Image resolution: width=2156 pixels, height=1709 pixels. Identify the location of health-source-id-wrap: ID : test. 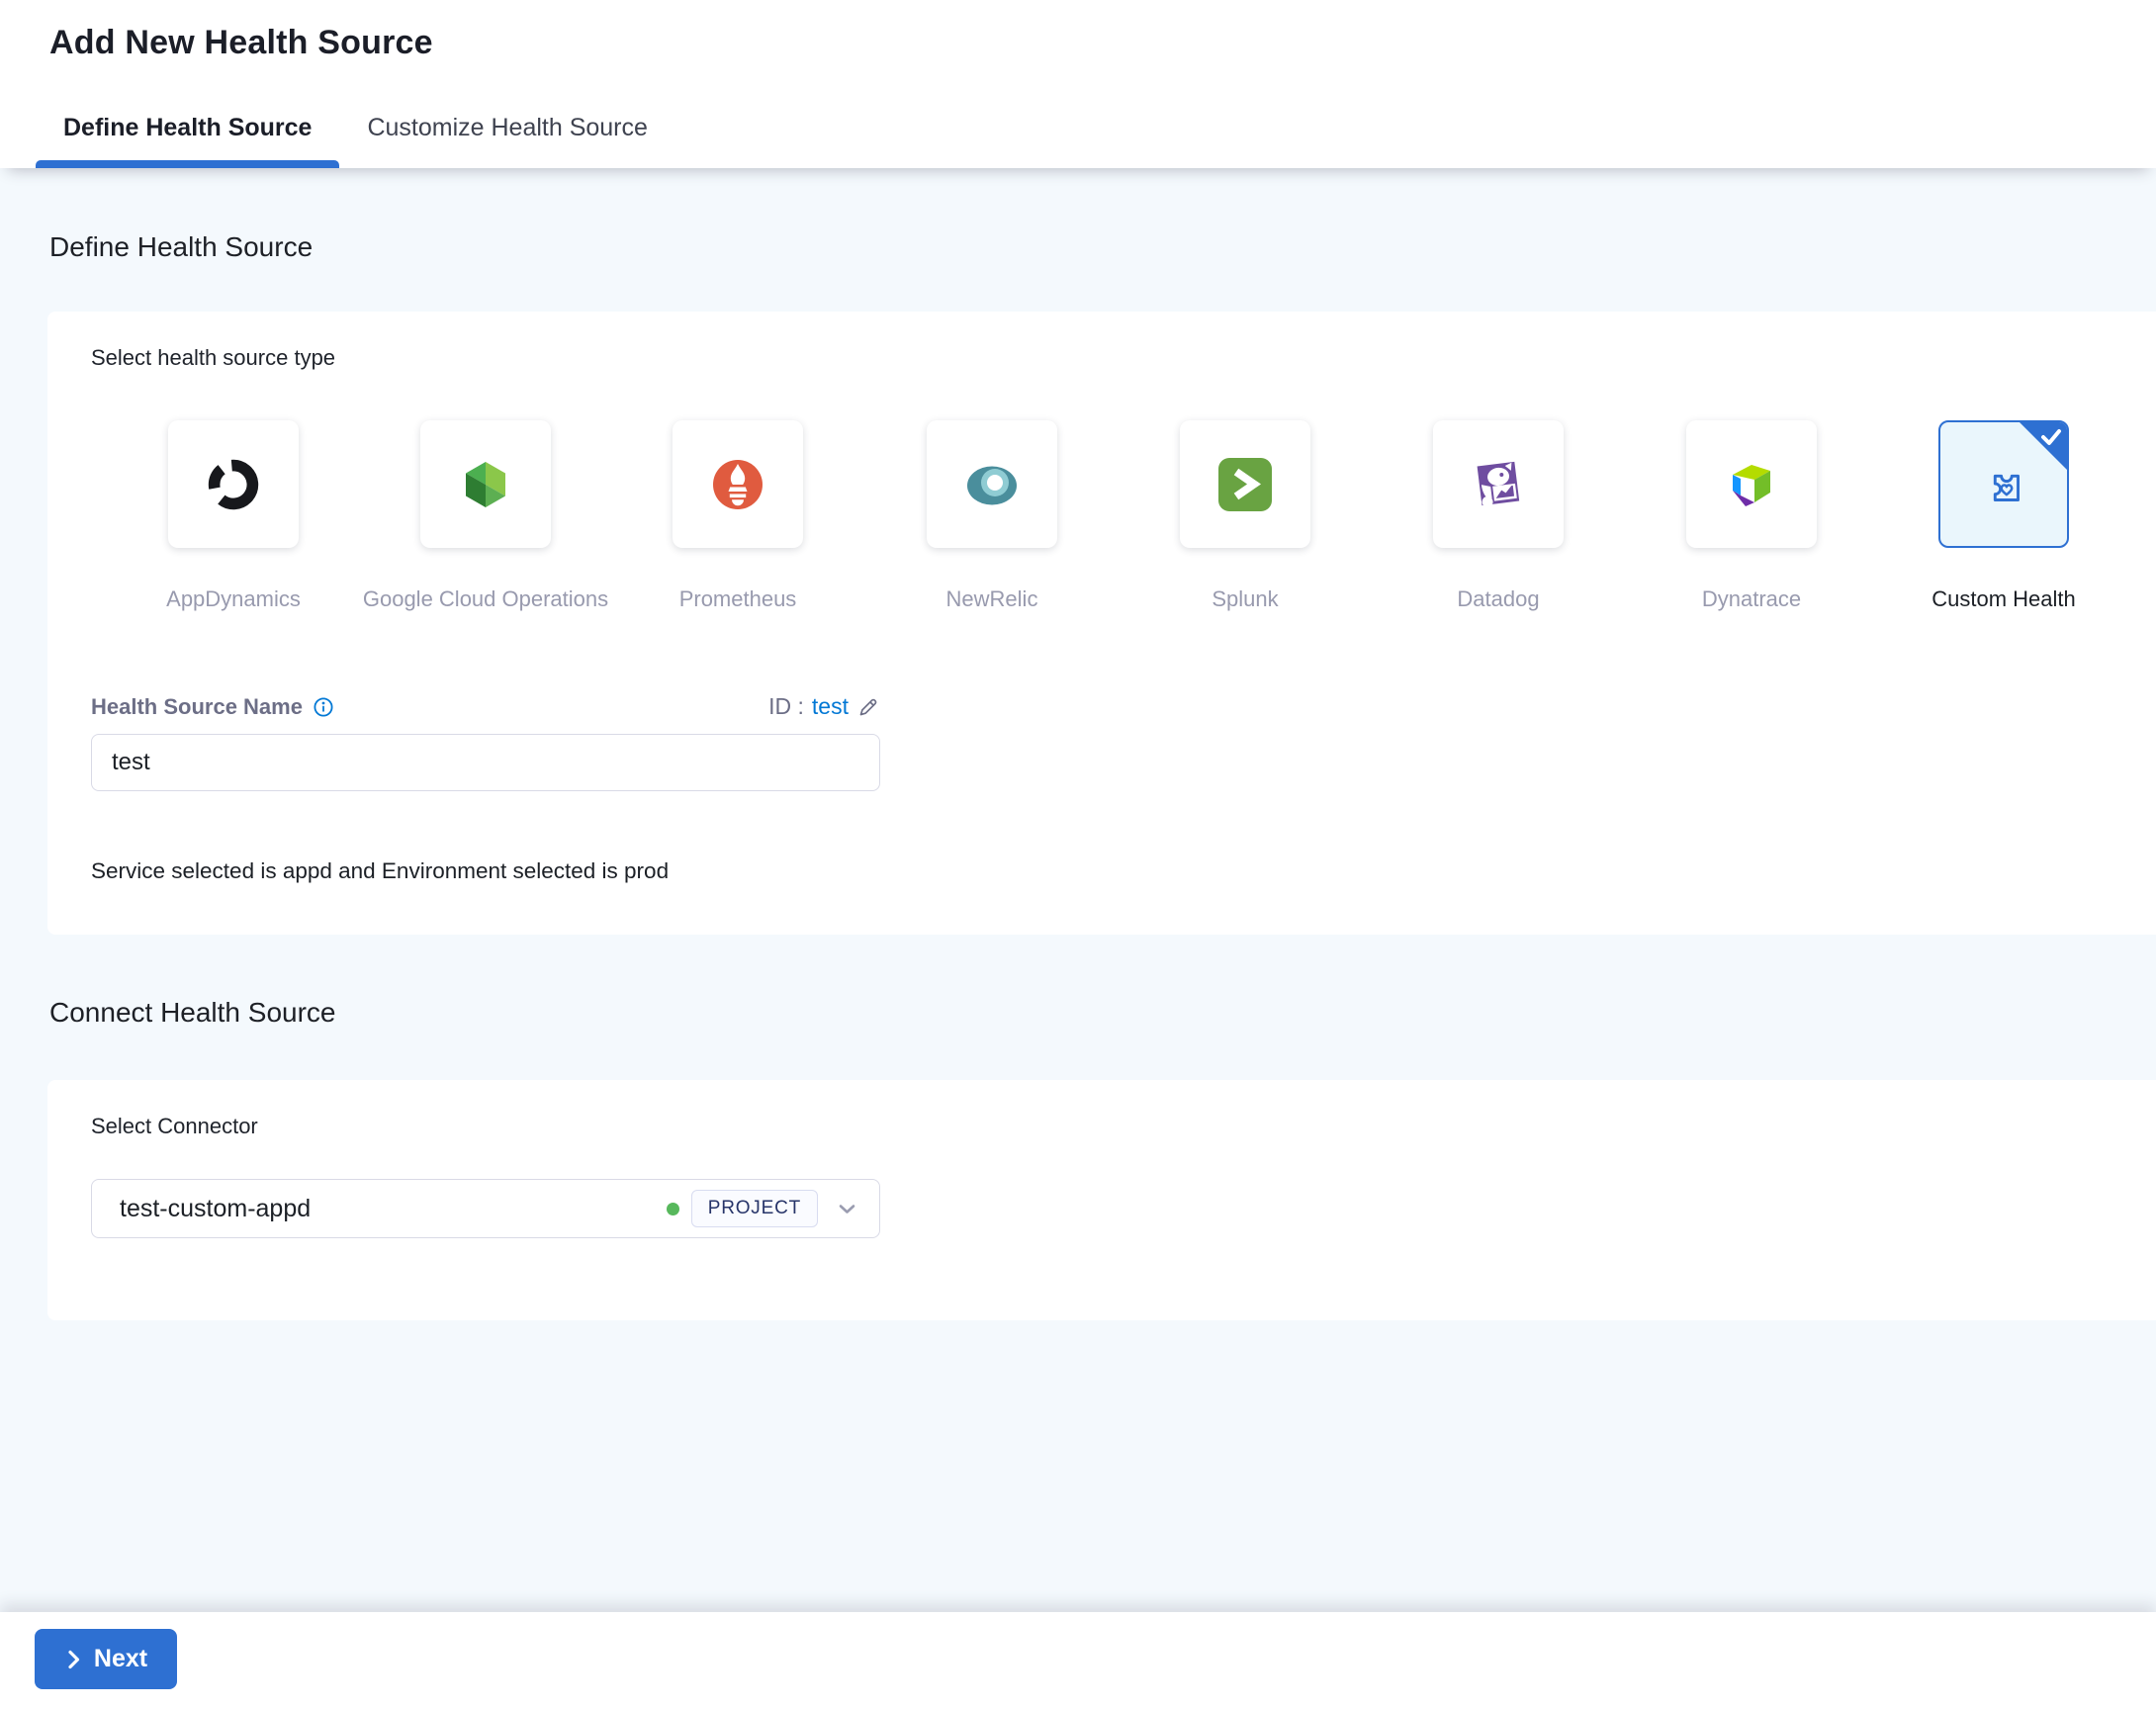
(824, 707).